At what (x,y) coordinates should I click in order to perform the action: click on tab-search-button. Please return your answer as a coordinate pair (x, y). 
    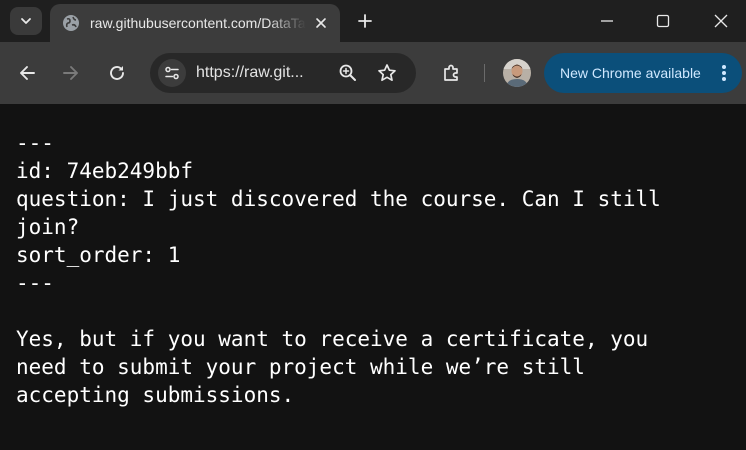
    Looking at the image, I should click on (26, 21).